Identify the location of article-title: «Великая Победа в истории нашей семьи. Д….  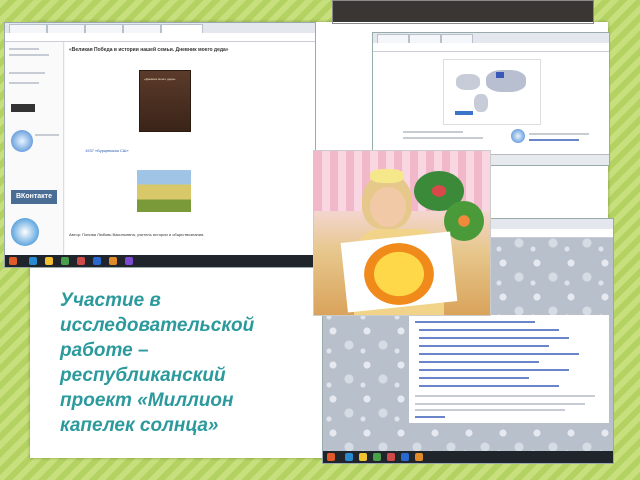
(149, 50).